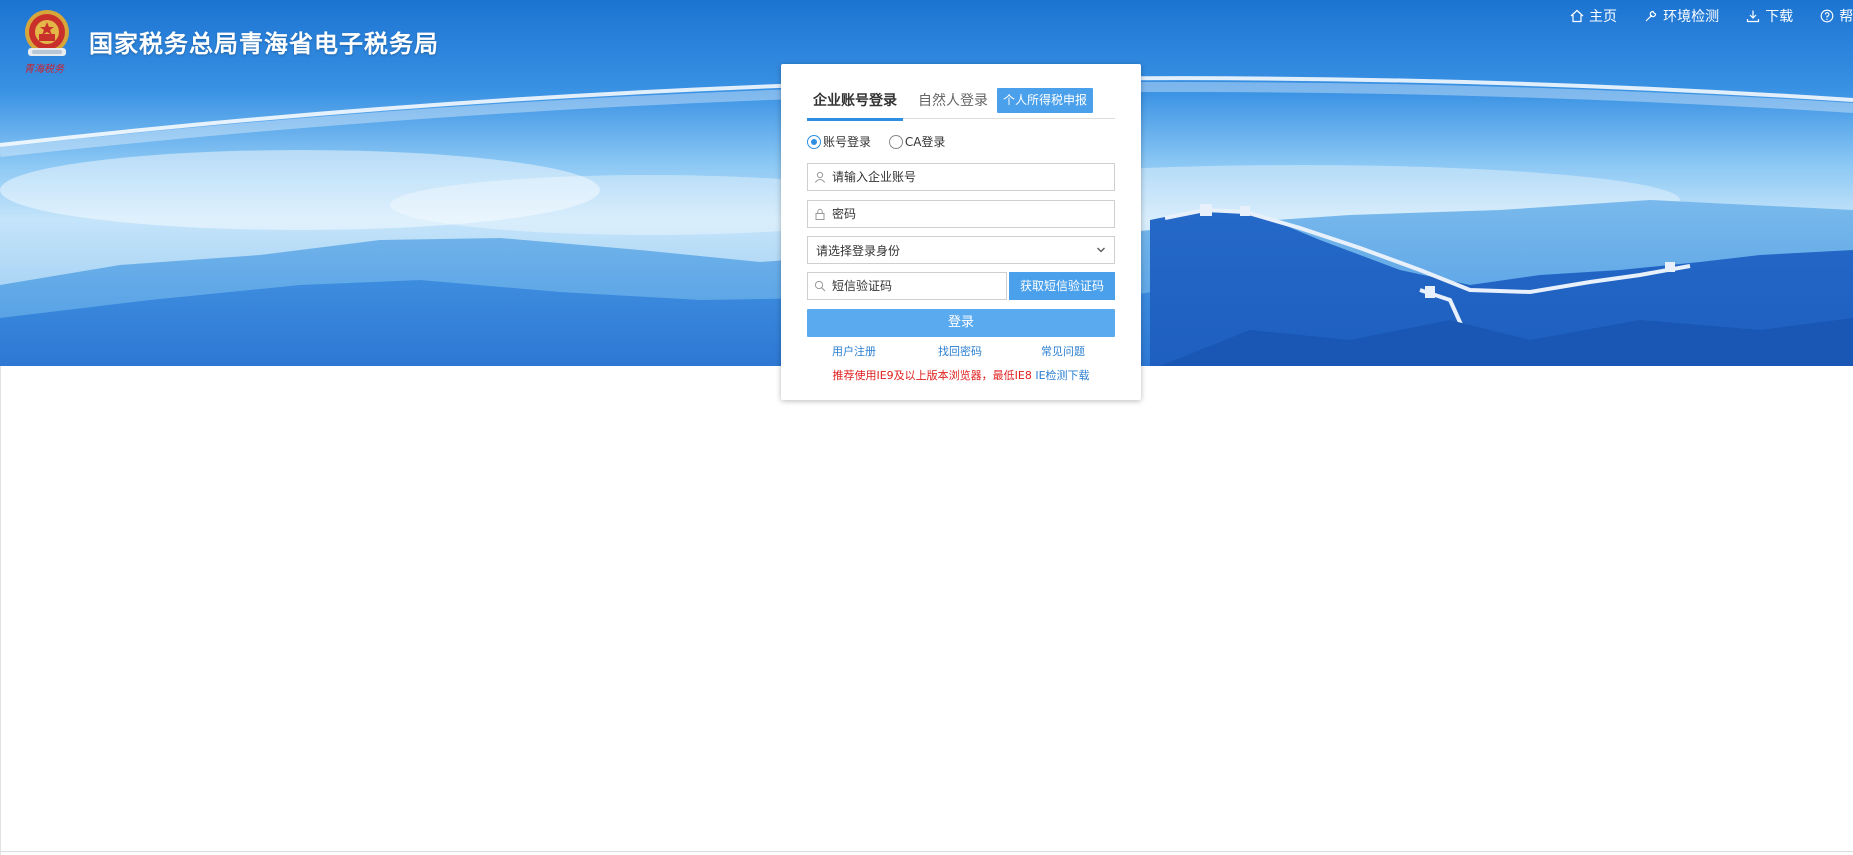 The image size is (1853, 855). What do you see at coordinates (858, 250) in the screenshot?
I see `identity-select-value: 请选择登录身份` at bounding box center [858, 250].